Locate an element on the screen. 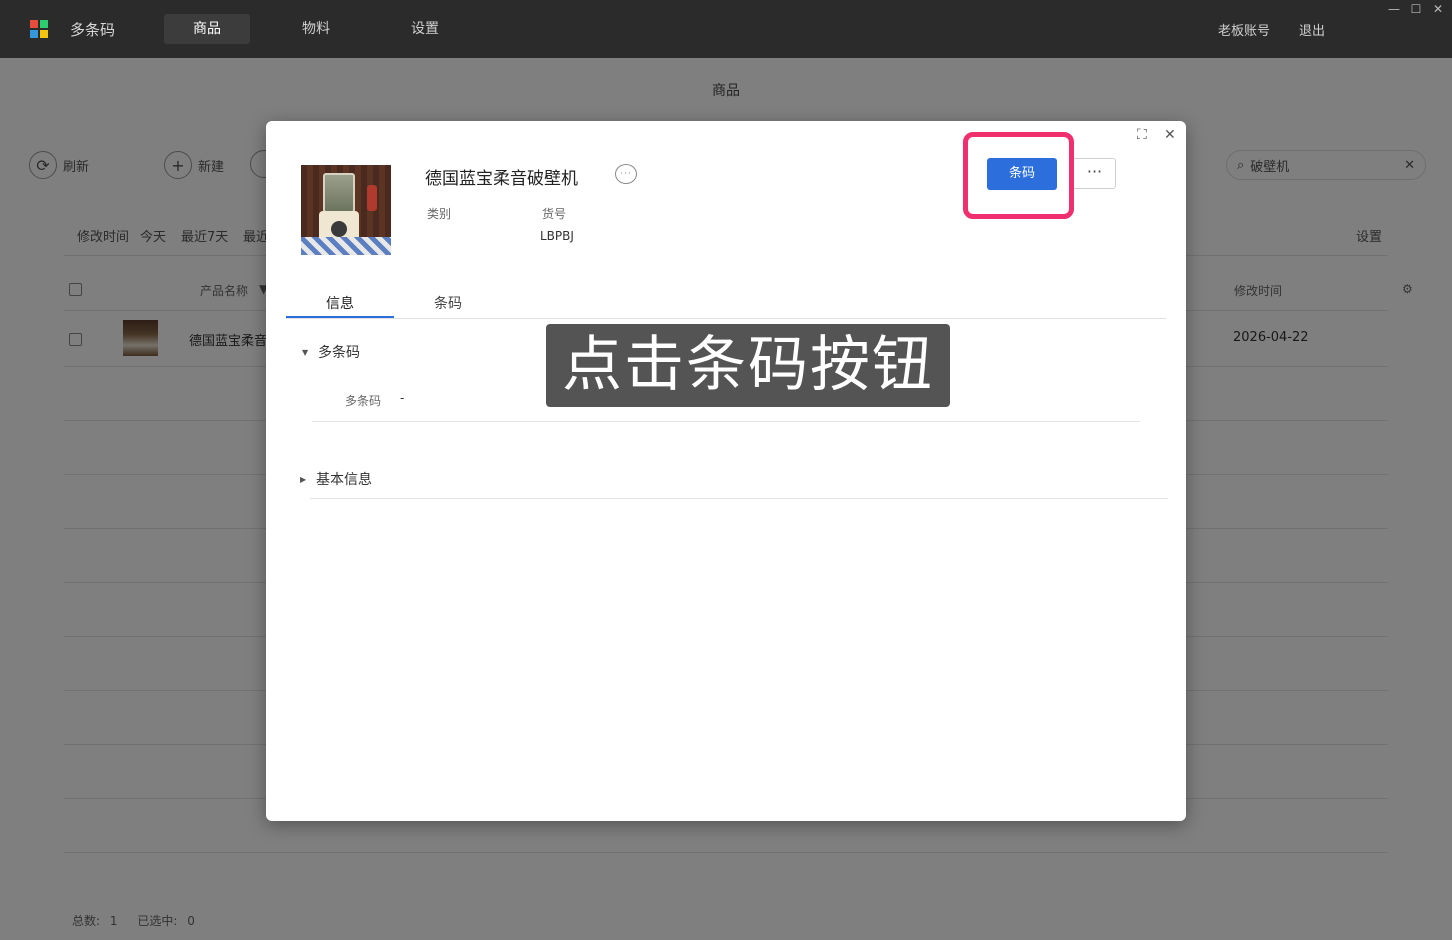 Image resolution: width=1452 pixels, height=940 pixels. close-icon: ✕ is located at coordinates (1438, 9).